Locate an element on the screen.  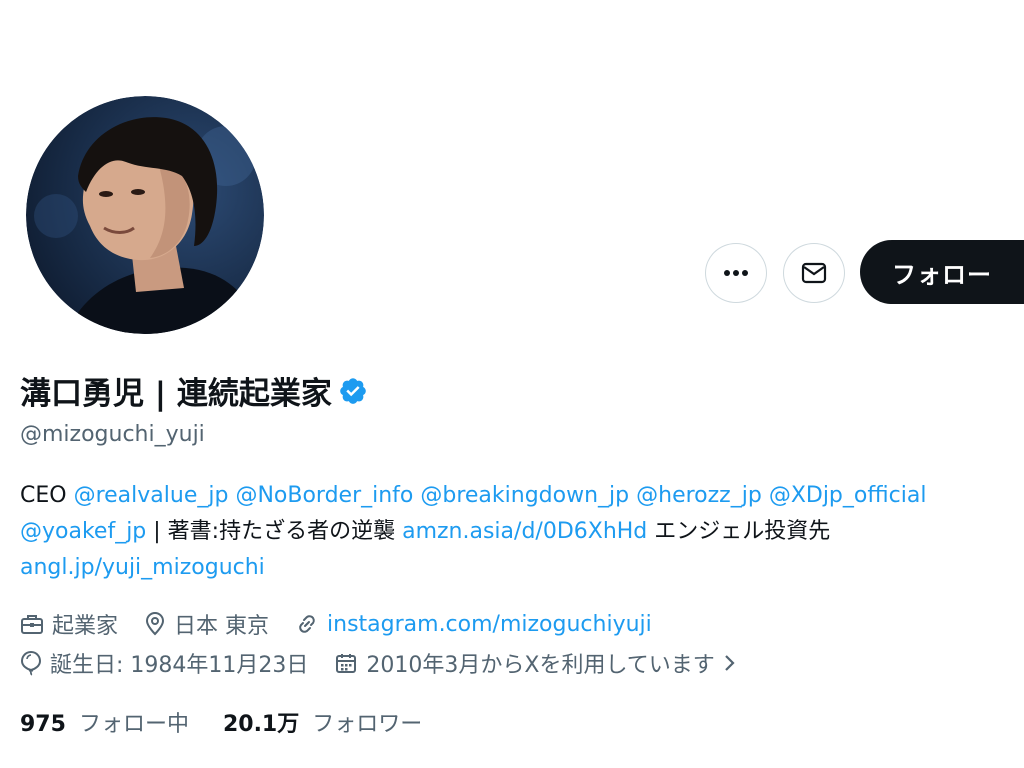
profession-item: 起業家 is located at coordinates (69, 624).